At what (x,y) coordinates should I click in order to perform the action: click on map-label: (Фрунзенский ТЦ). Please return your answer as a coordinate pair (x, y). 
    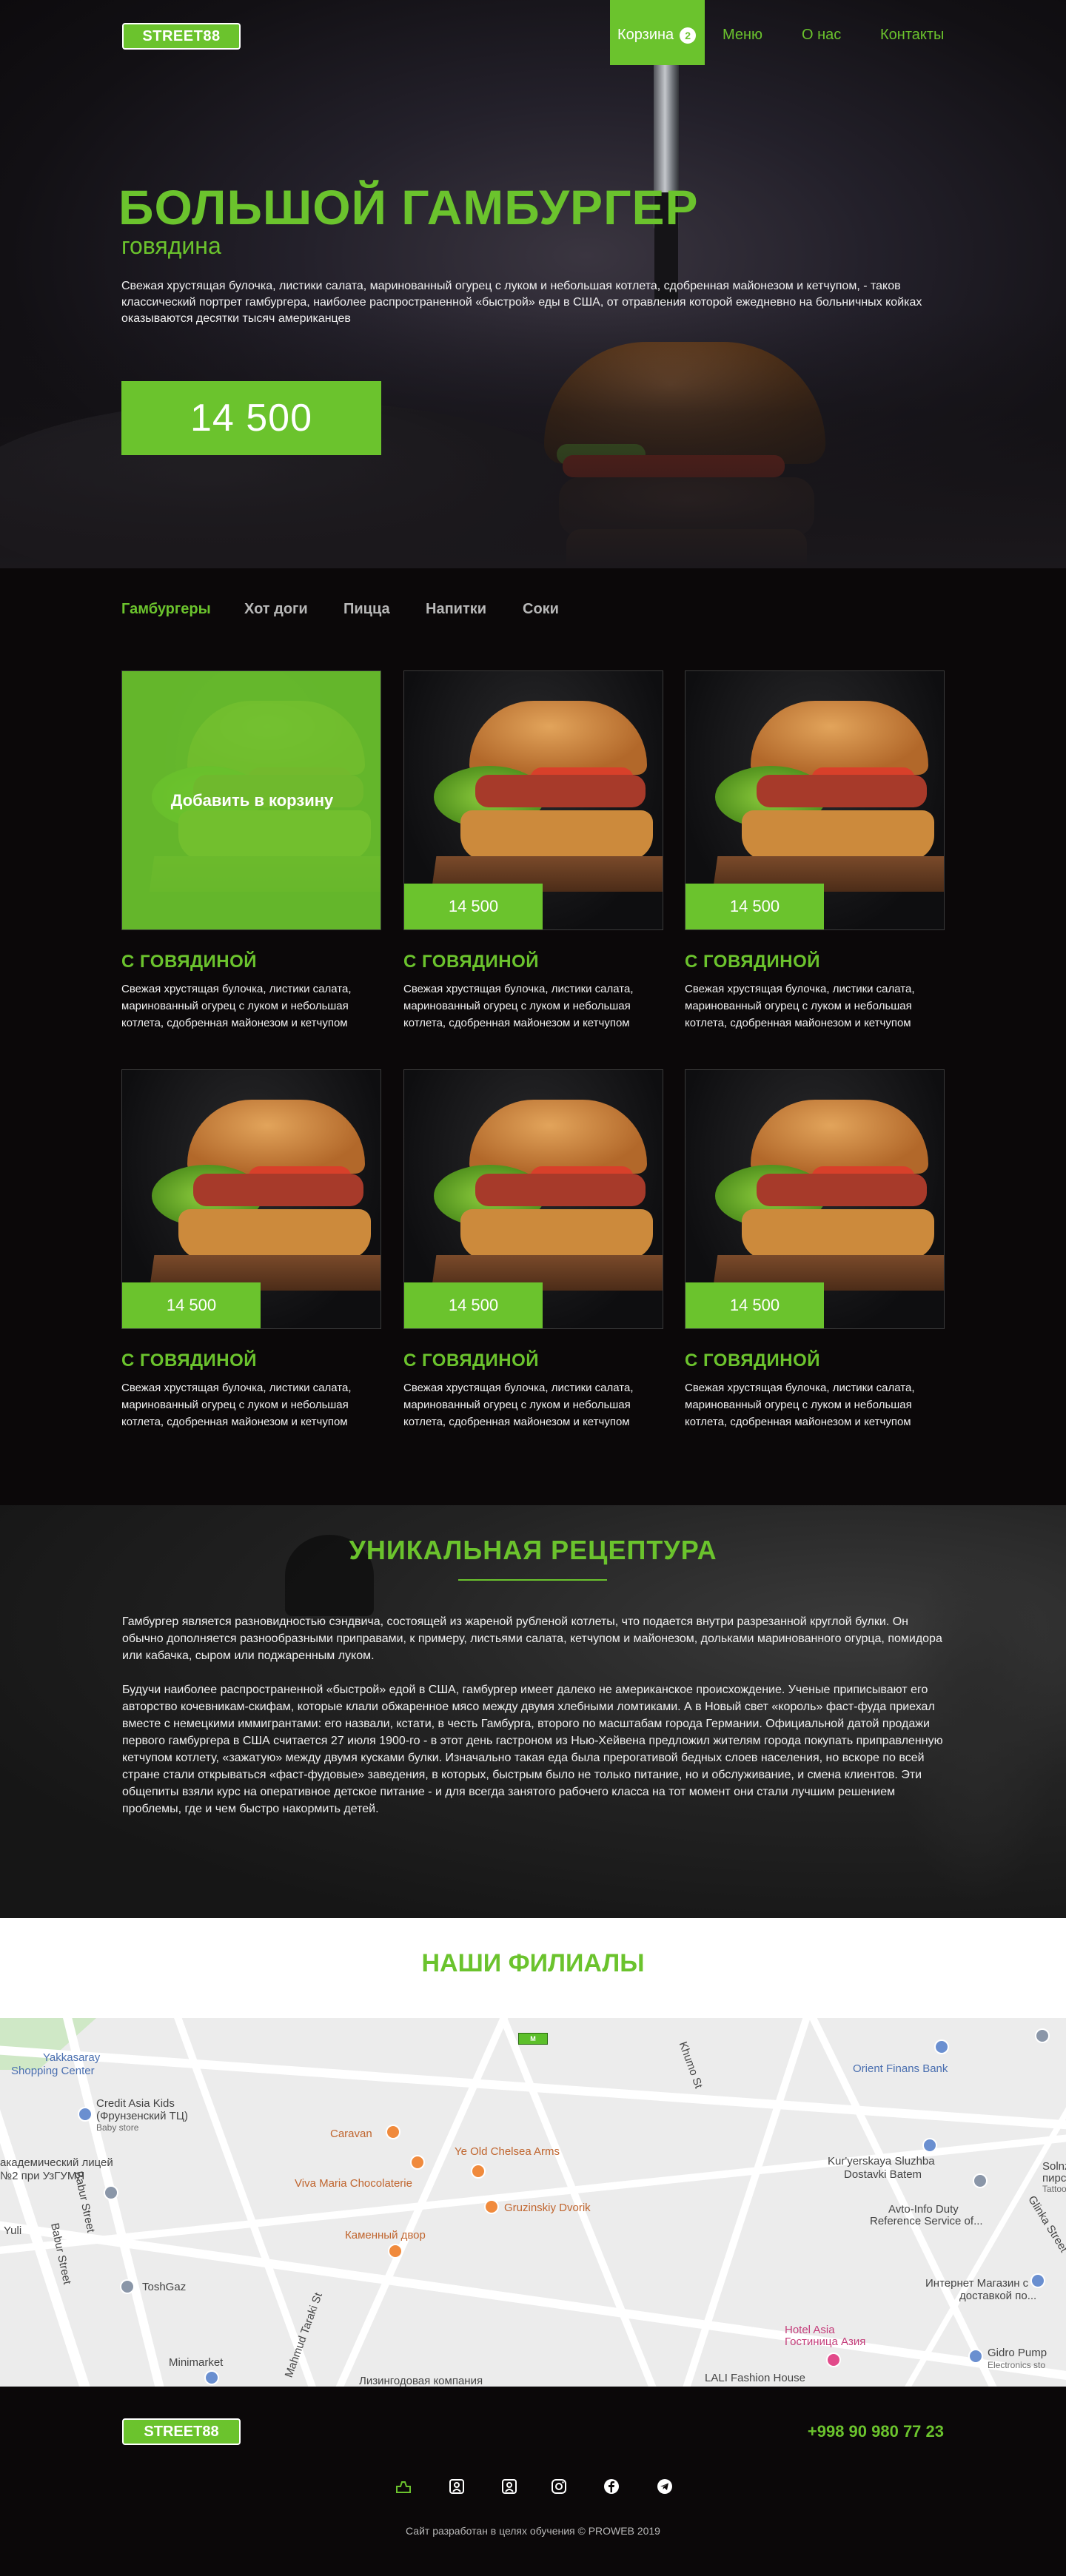
    Looking at the image, I should click on (142, 2116).